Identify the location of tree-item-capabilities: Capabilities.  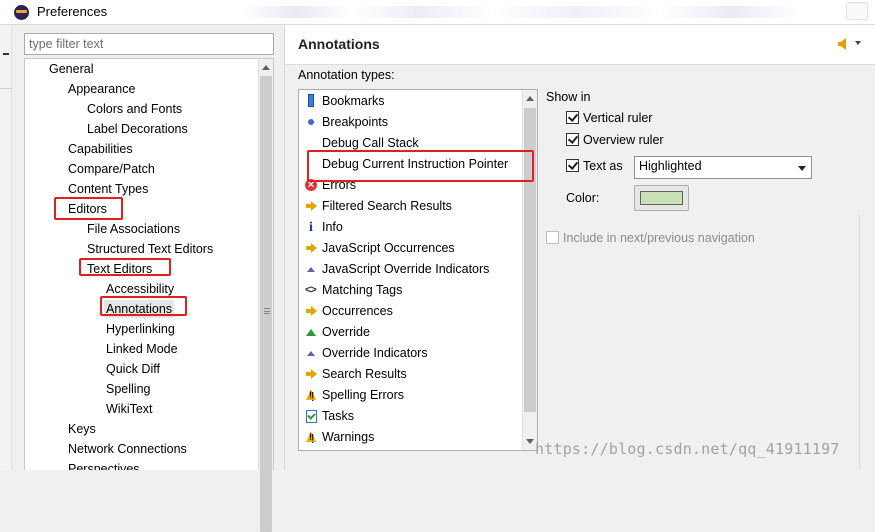
(100, 149).